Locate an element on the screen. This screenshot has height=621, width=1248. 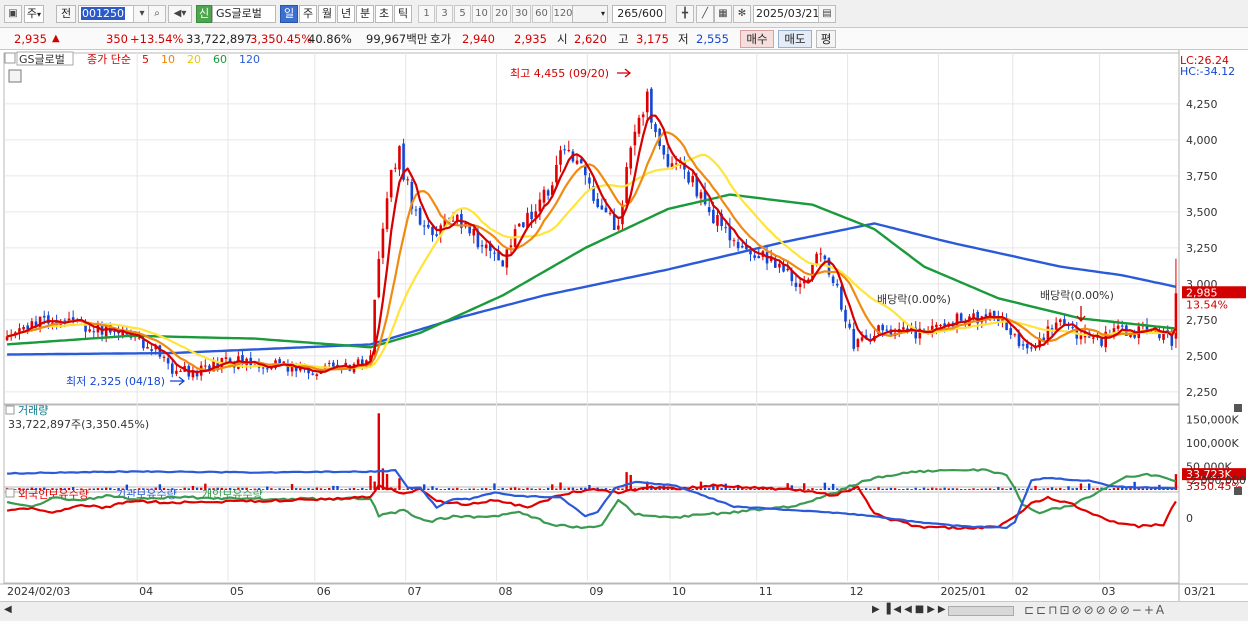
count-value: 265 is located at coordinates (628, 13).